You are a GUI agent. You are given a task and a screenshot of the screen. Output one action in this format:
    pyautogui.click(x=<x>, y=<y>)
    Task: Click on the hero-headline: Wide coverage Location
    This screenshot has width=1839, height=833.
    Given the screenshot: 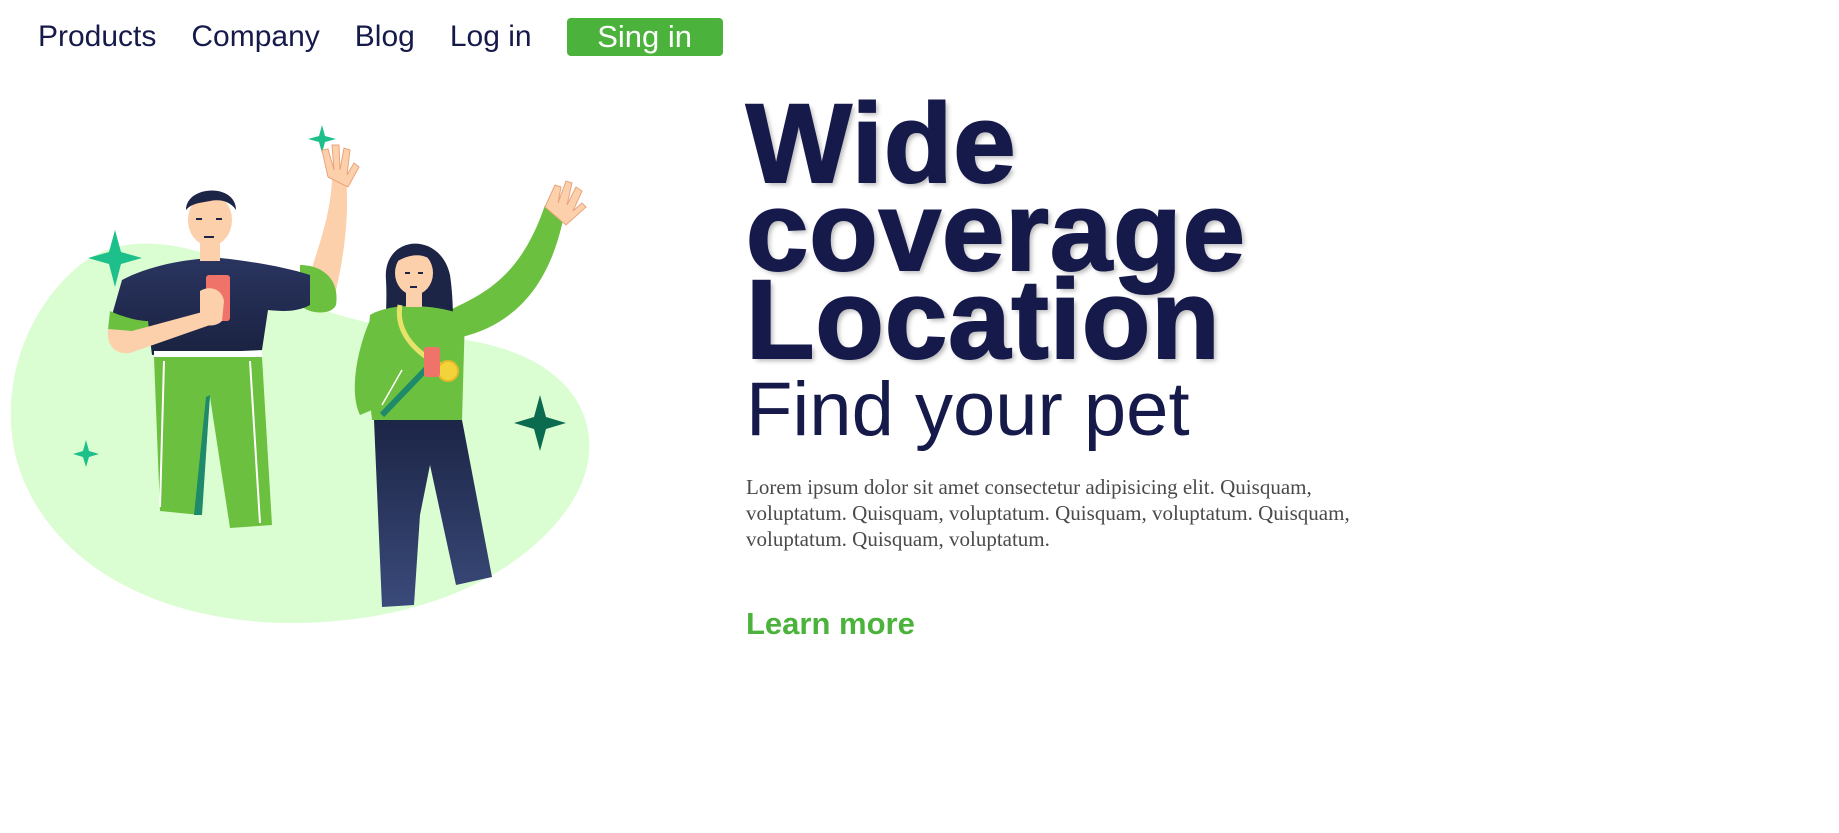 What is the action you would take?
    pyautogui.click(x=1095, y=234)
    